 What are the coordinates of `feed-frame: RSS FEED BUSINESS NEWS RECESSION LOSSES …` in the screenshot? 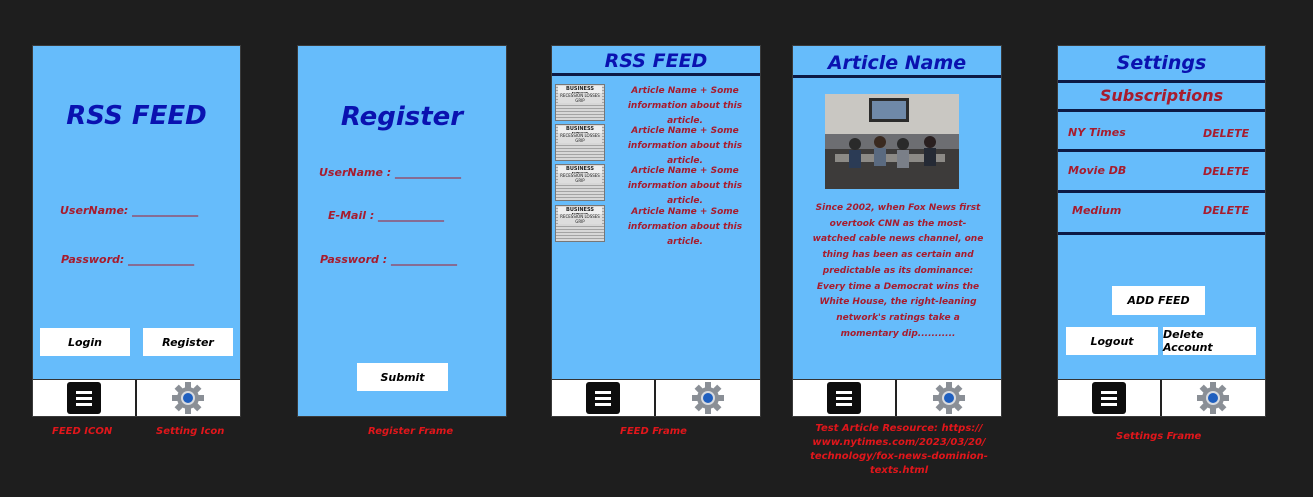 It's located at (656, 231).